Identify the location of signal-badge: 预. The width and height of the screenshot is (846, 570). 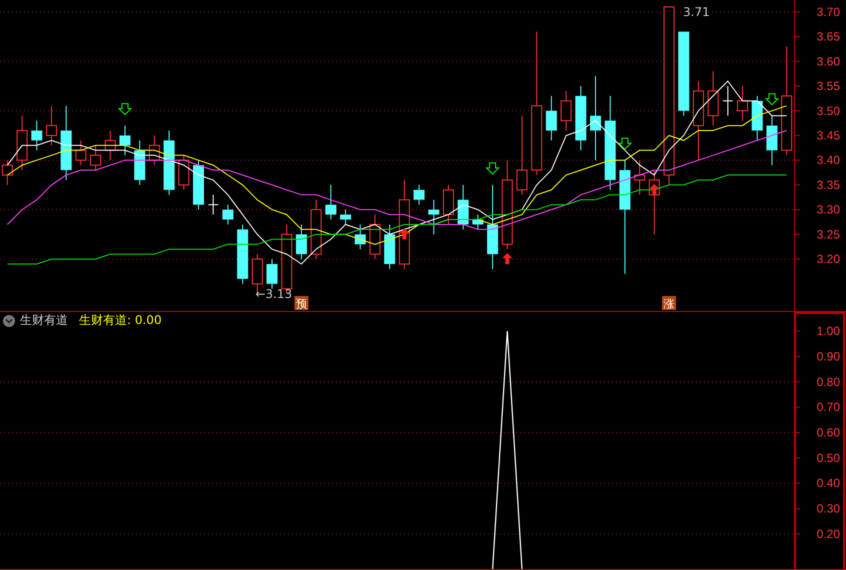
(301, 303).